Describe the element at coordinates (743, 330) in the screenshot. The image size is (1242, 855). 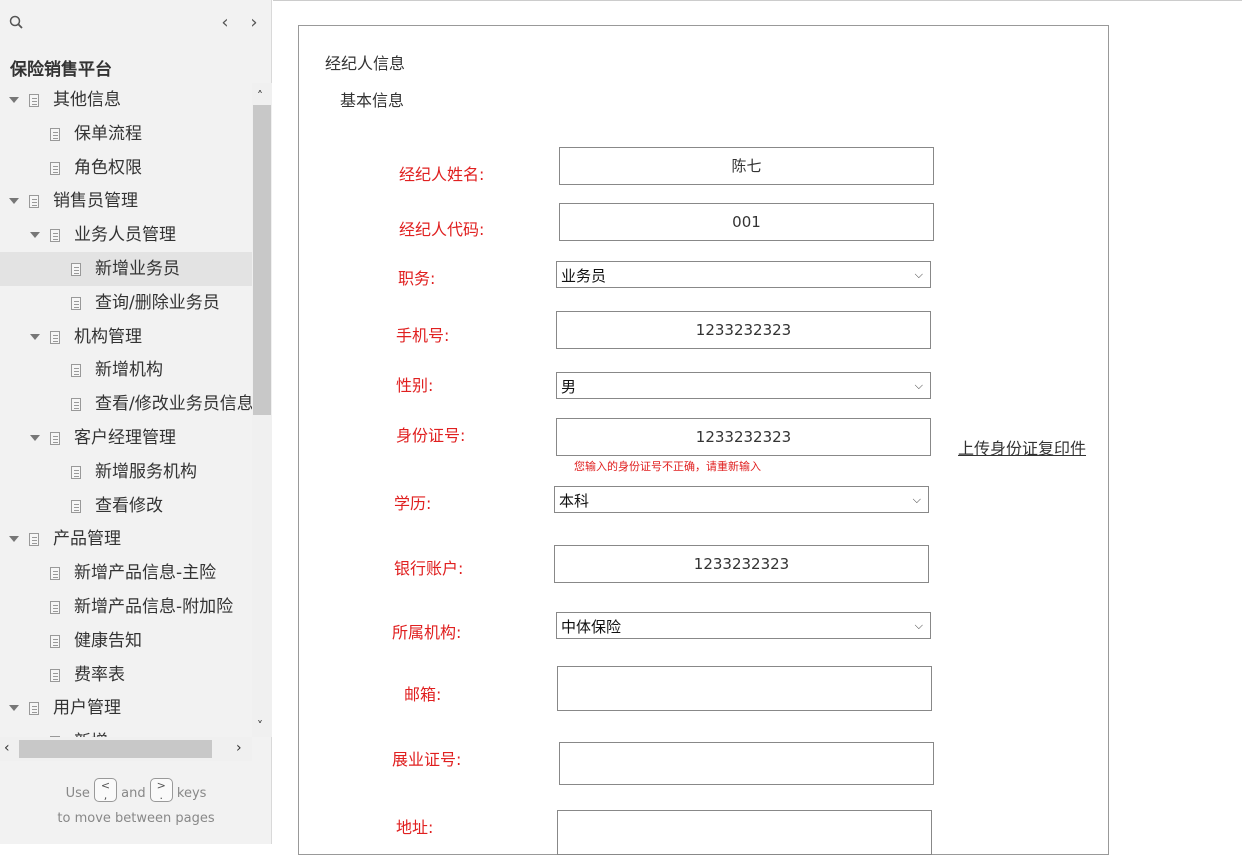
I see `phone-input: 1233232323` at that location.